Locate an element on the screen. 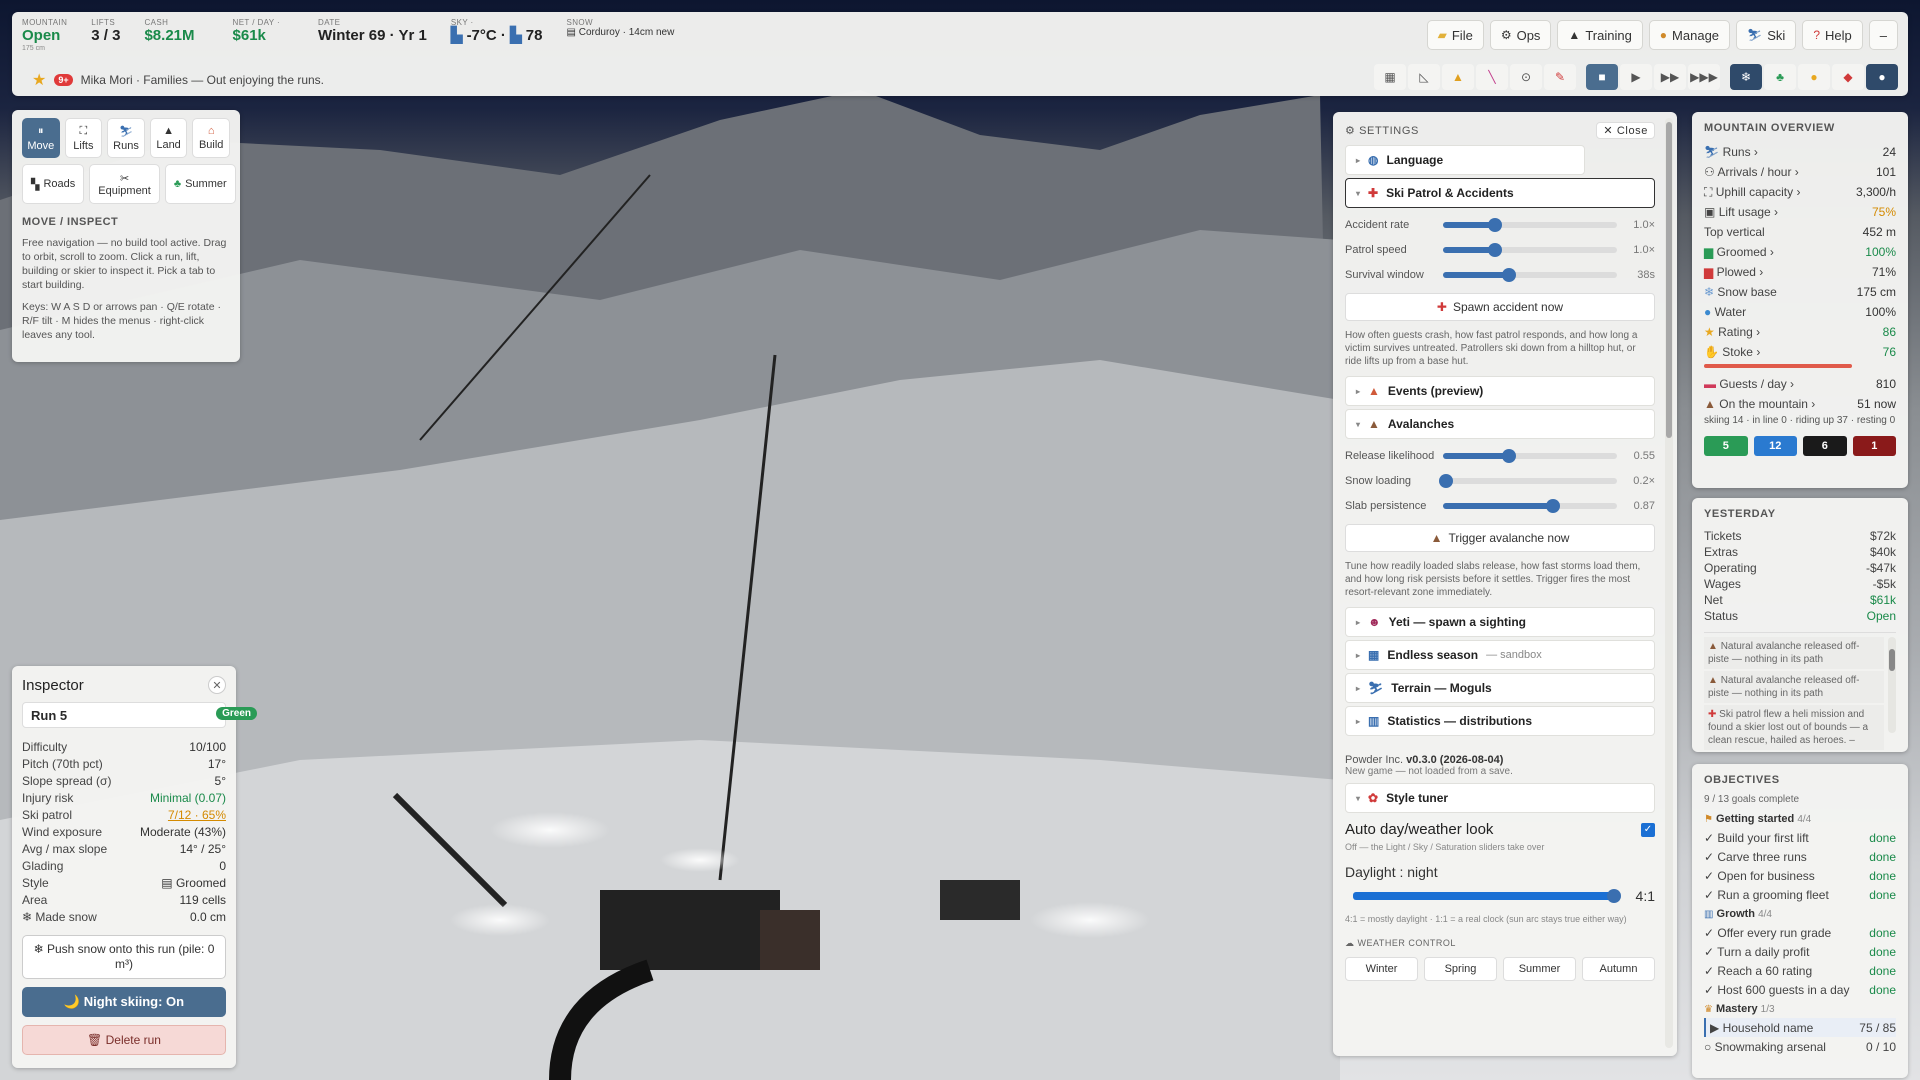 The image size is (1920, 1080). green-count-badge: 5 is located at coordinates (1726, 446).